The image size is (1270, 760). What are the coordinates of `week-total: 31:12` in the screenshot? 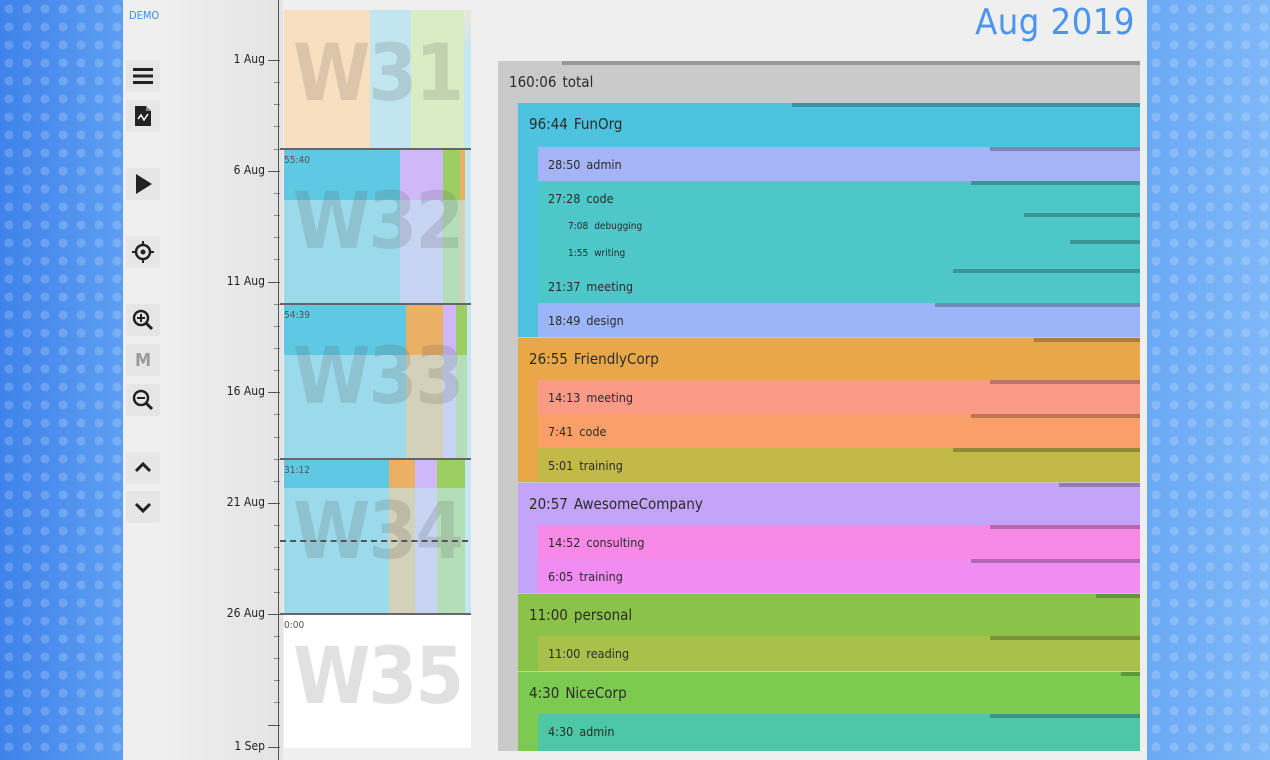 It's located at (297, 470).